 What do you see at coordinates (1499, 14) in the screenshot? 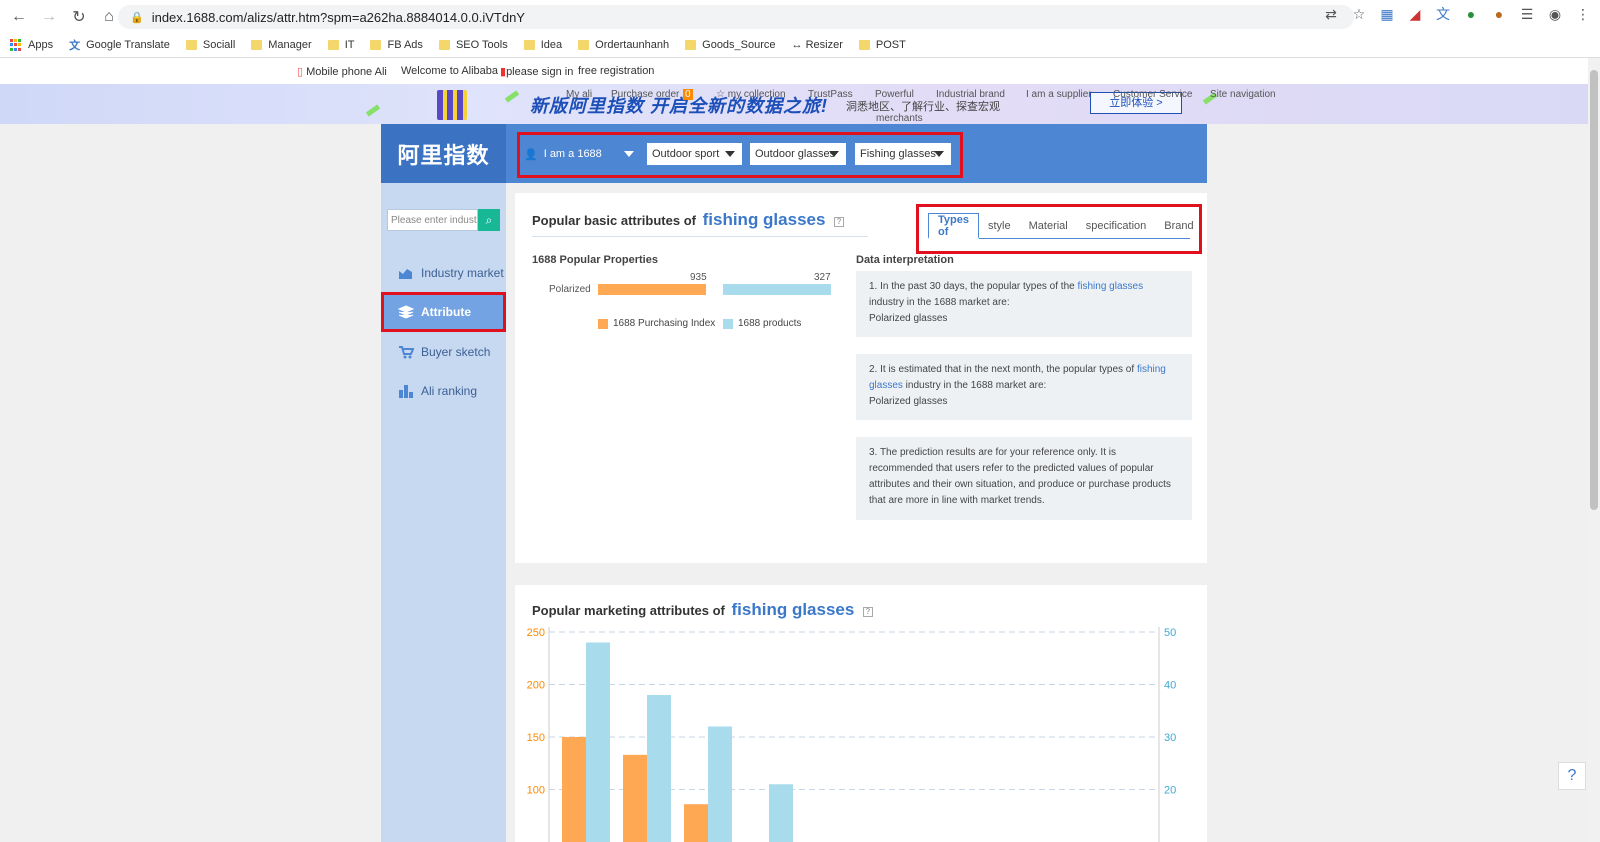
I see `cookie-icon: ●` at bounding box center [1499, 14].